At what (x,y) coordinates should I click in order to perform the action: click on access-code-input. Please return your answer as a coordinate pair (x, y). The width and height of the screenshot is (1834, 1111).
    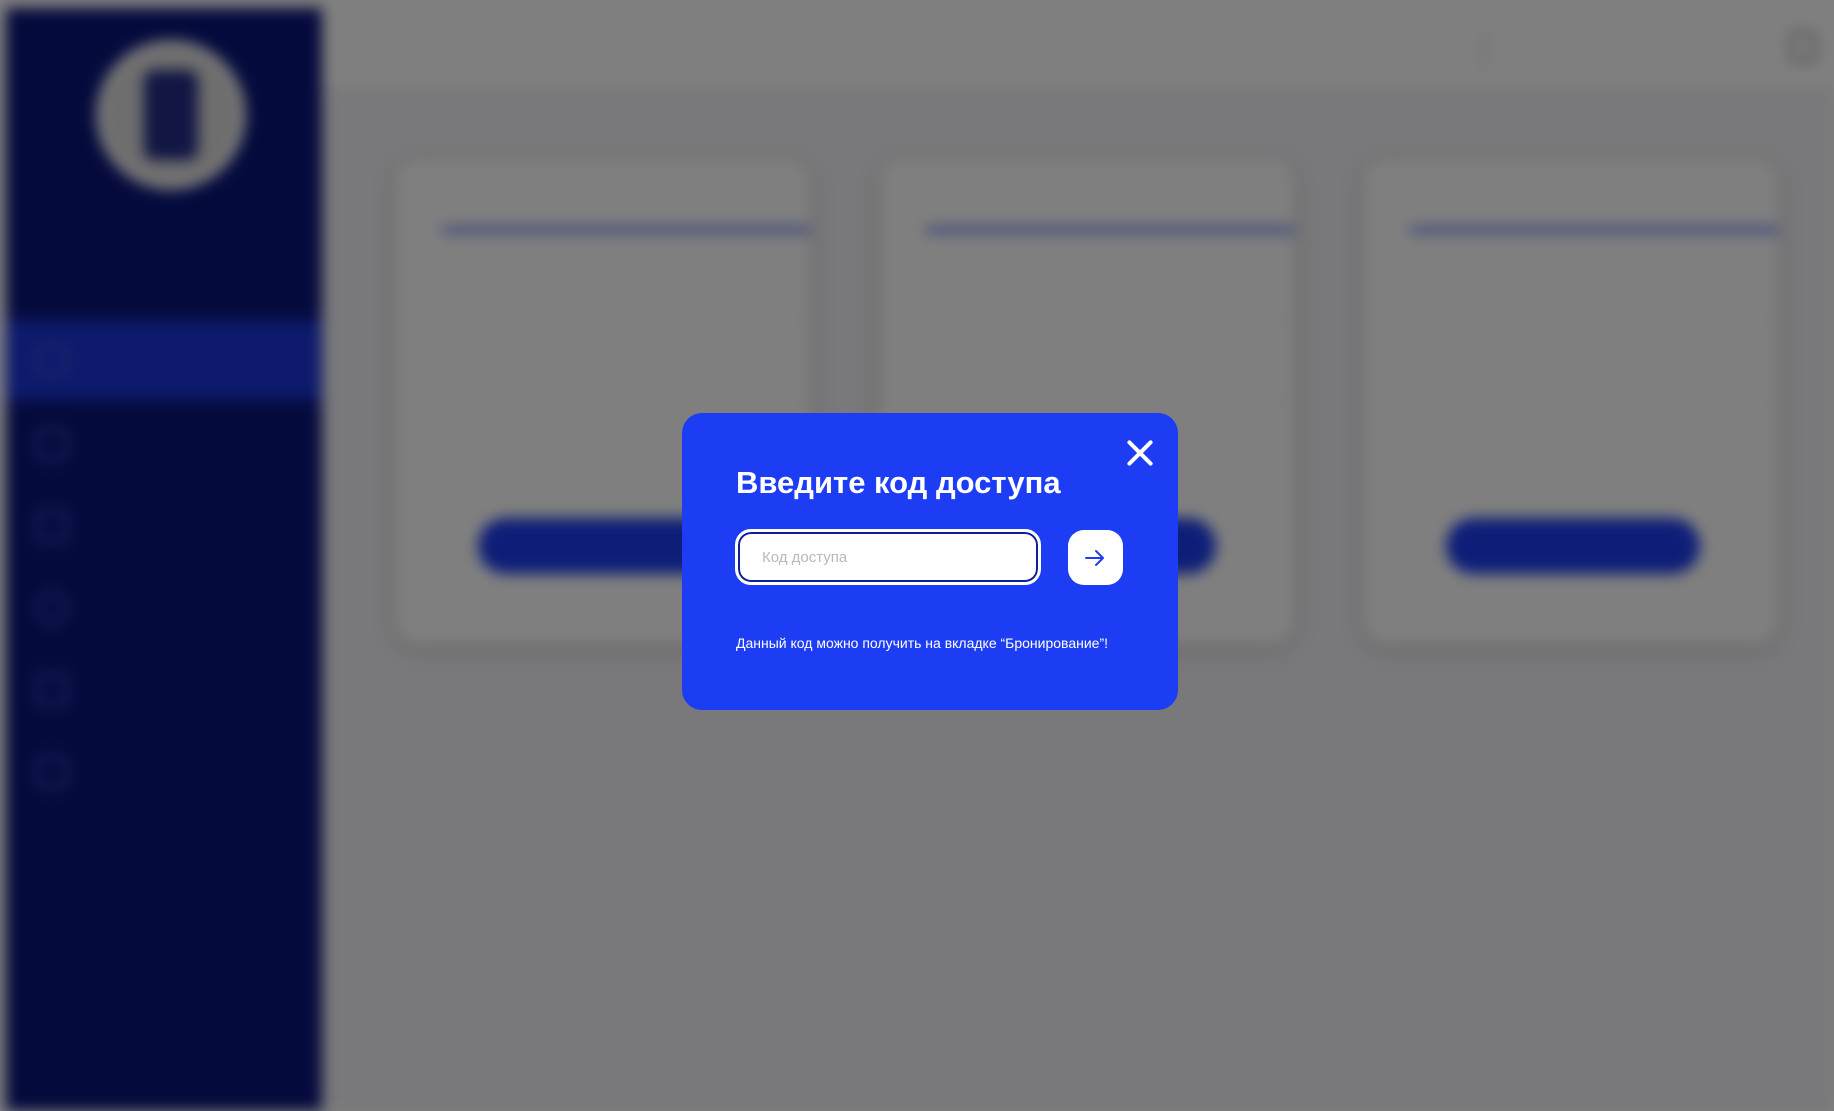
    Looking at the image, I should click on (888, 557).